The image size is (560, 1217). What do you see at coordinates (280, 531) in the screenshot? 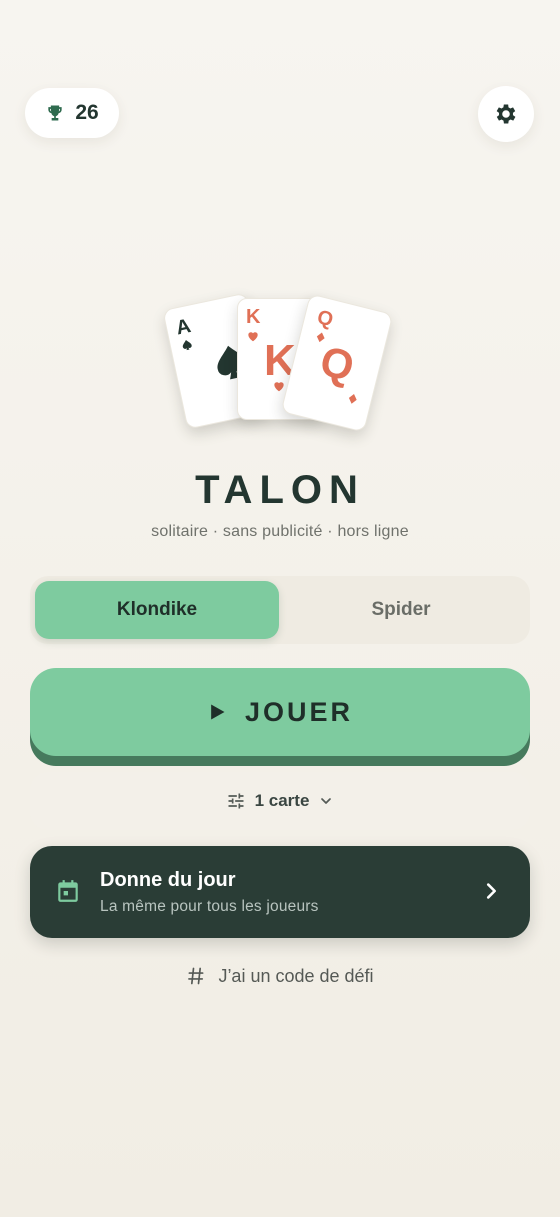
I see `app-tagline: solitaire · sans publicité · hors ligne` at bounding box center [280, 531].